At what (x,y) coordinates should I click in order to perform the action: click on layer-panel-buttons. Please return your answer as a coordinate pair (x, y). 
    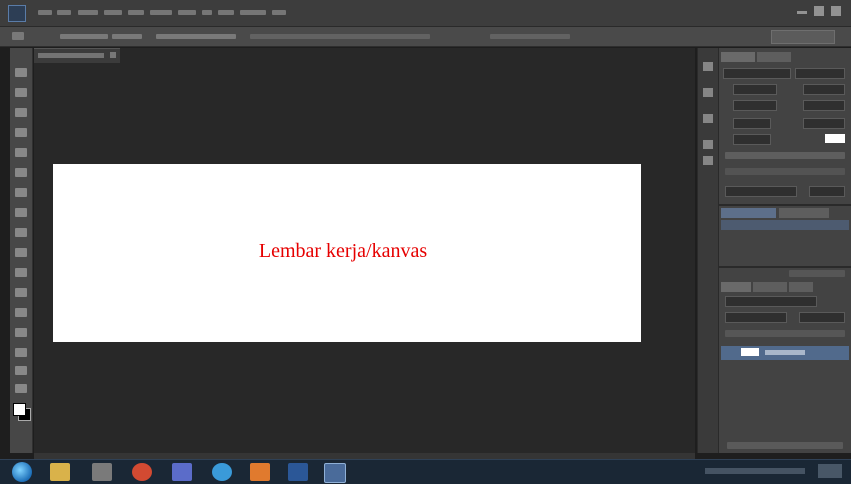
    Looking at the image, I should click on (785, 445).